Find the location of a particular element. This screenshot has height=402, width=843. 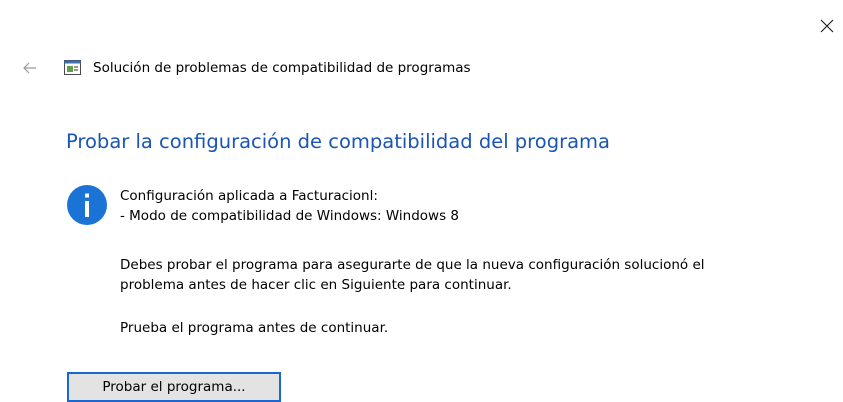

troubleshooter-app-icon is located at coordinates (73, 68).